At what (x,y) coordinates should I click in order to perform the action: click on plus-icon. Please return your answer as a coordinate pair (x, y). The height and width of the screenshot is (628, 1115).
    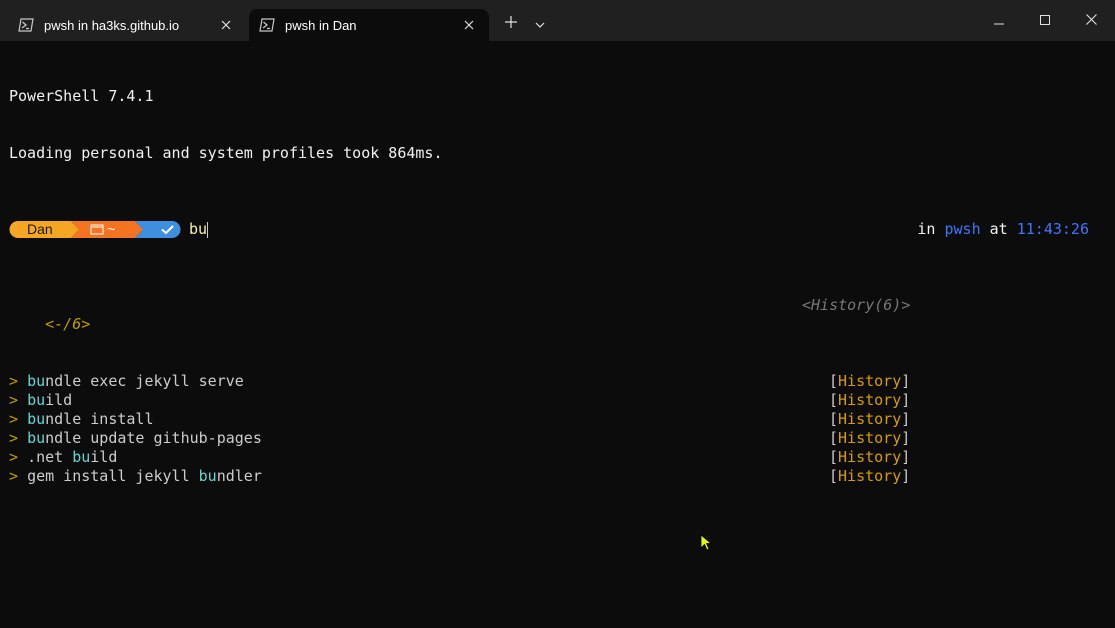
    Looking at the image, I should click on (511, 24).